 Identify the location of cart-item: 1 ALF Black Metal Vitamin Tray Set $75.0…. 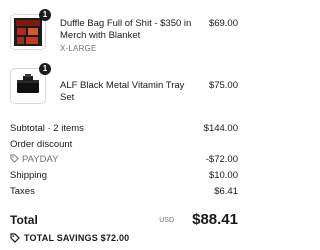
(125, 84).